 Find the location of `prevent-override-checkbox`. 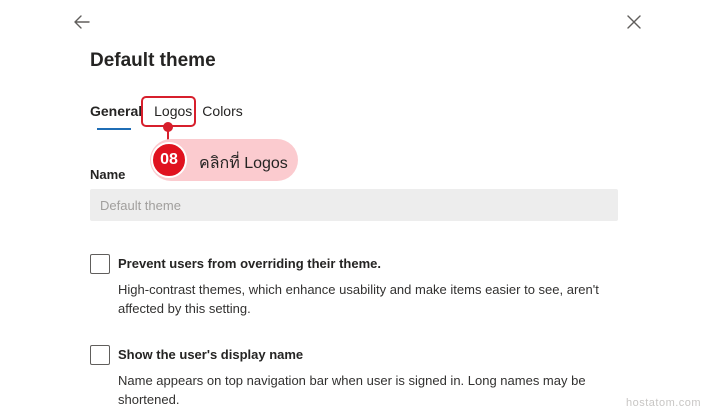

prevent-override-checkbox is located at coordinates (100, 264).